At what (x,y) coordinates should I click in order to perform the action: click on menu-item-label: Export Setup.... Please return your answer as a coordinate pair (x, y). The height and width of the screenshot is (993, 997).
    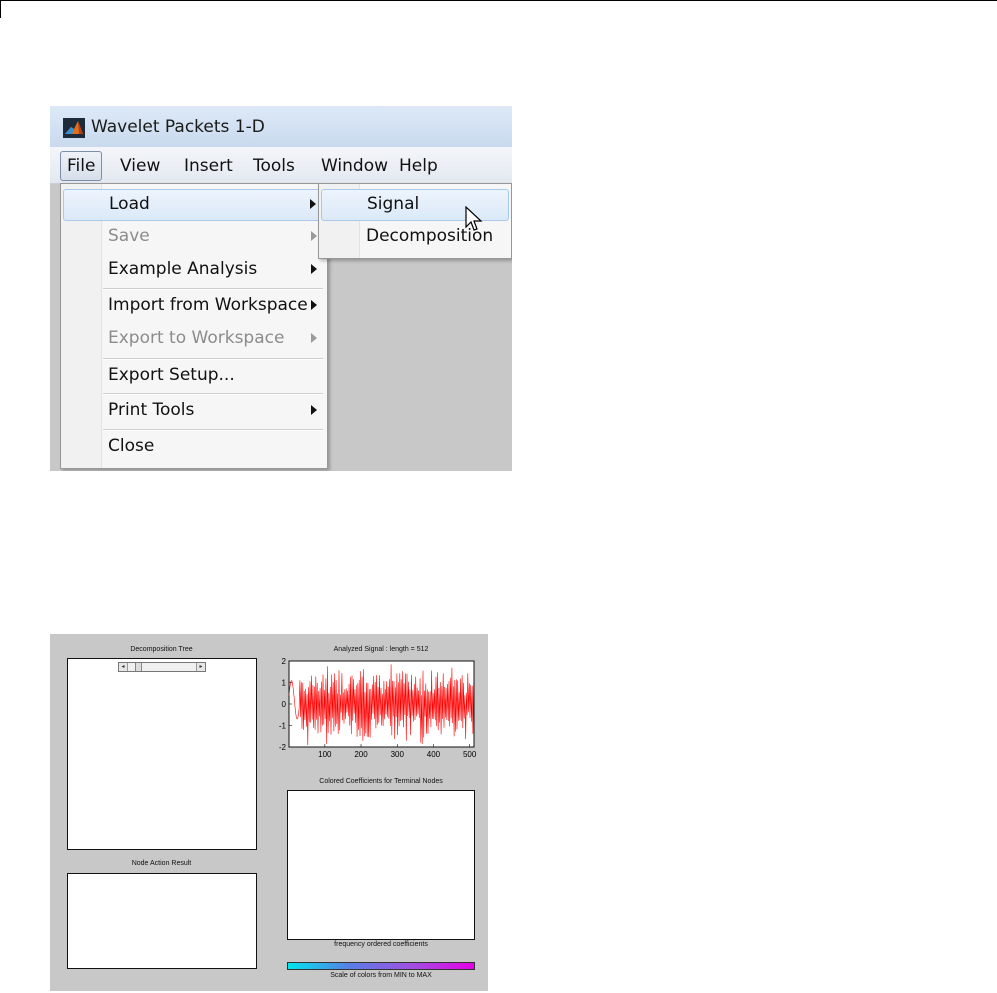
    Looking at the image, I should click on (171, 375).